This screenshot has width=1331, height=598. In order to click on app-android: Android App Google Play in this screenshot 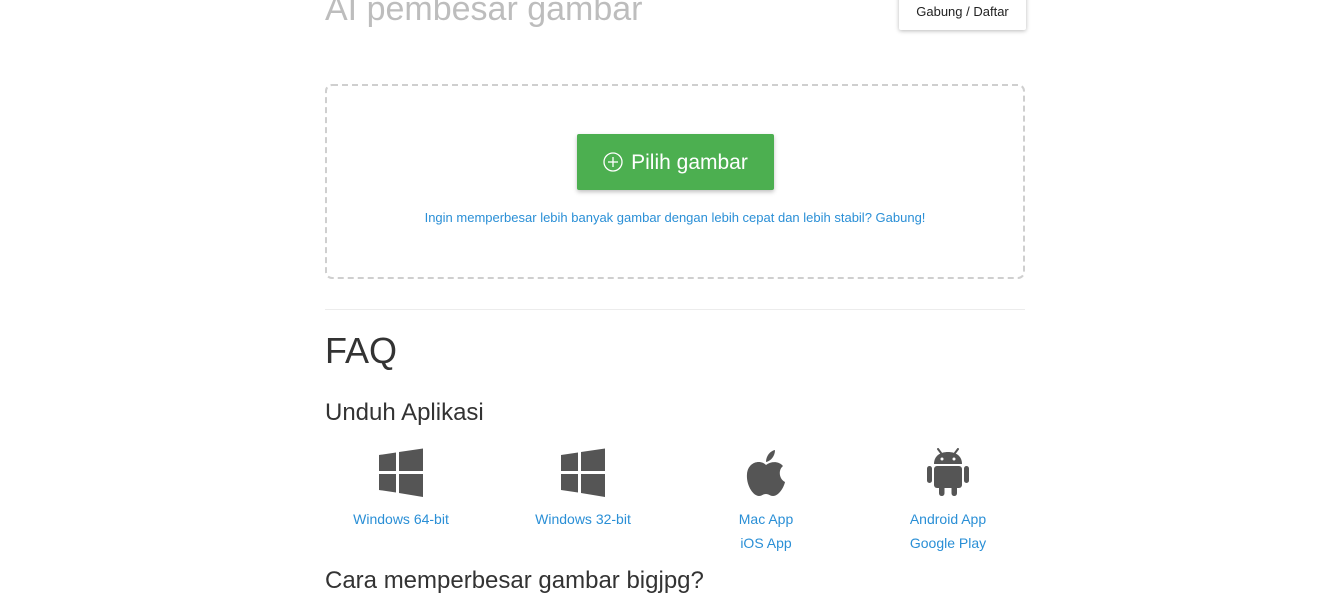, I will do `click(948, 501)`.